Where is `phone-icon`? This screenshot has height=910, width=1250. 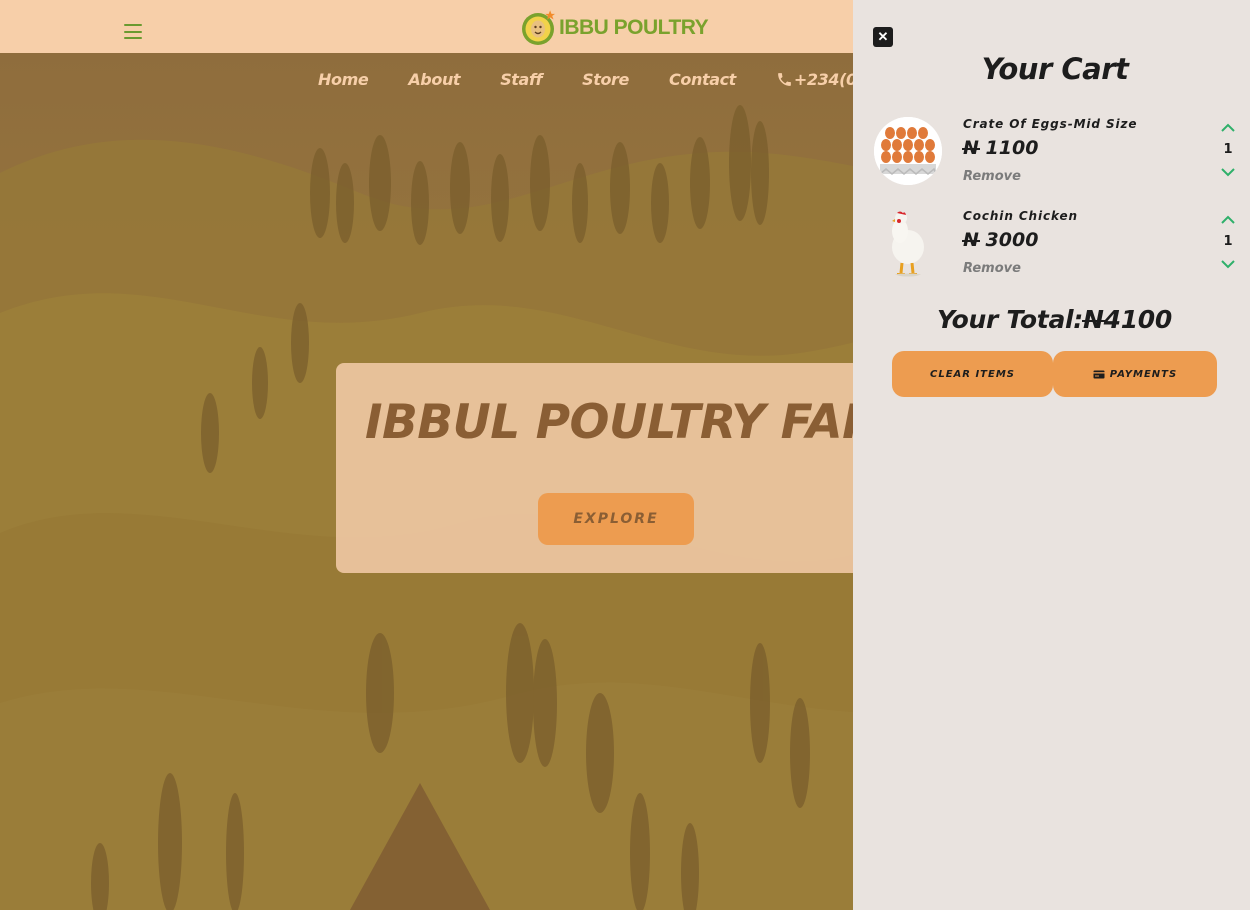 phone-icon is located at coordinates (784, 79).